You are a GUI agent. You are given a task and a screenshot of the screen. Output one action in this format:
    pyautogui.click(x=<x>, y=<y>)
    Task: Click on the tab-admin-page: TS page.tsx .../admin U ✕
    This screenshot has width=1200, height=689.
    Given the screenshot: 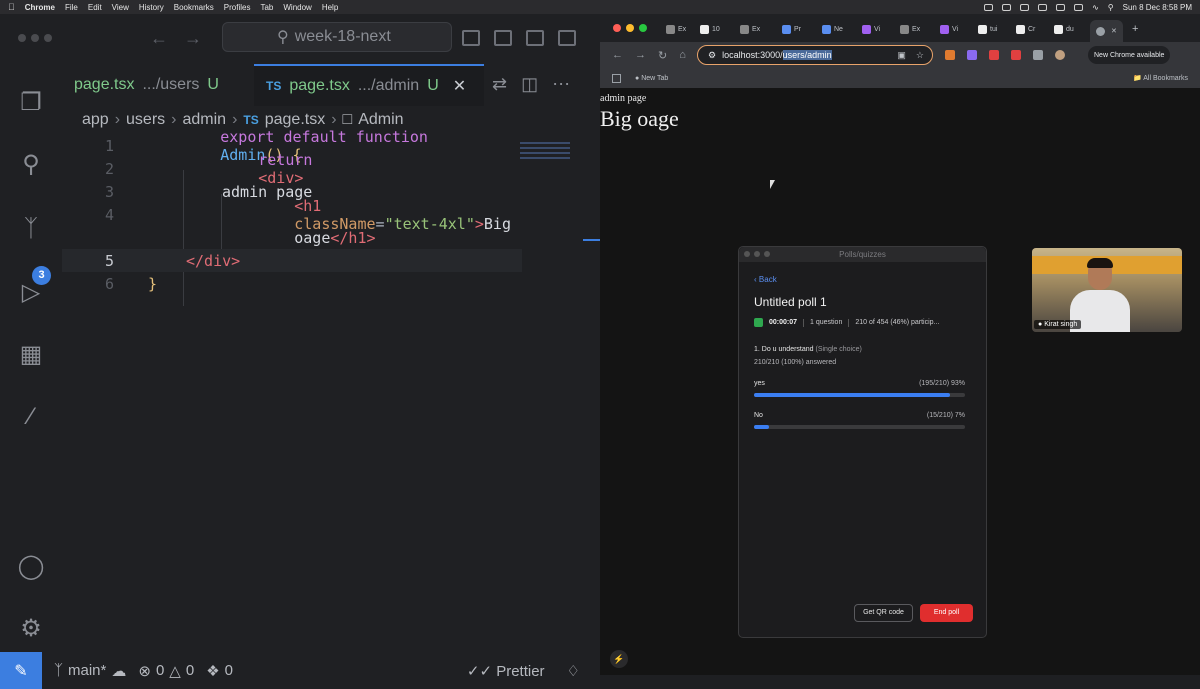 What is the action you would take?
    pyautogui.click(x=369, y=85)
    